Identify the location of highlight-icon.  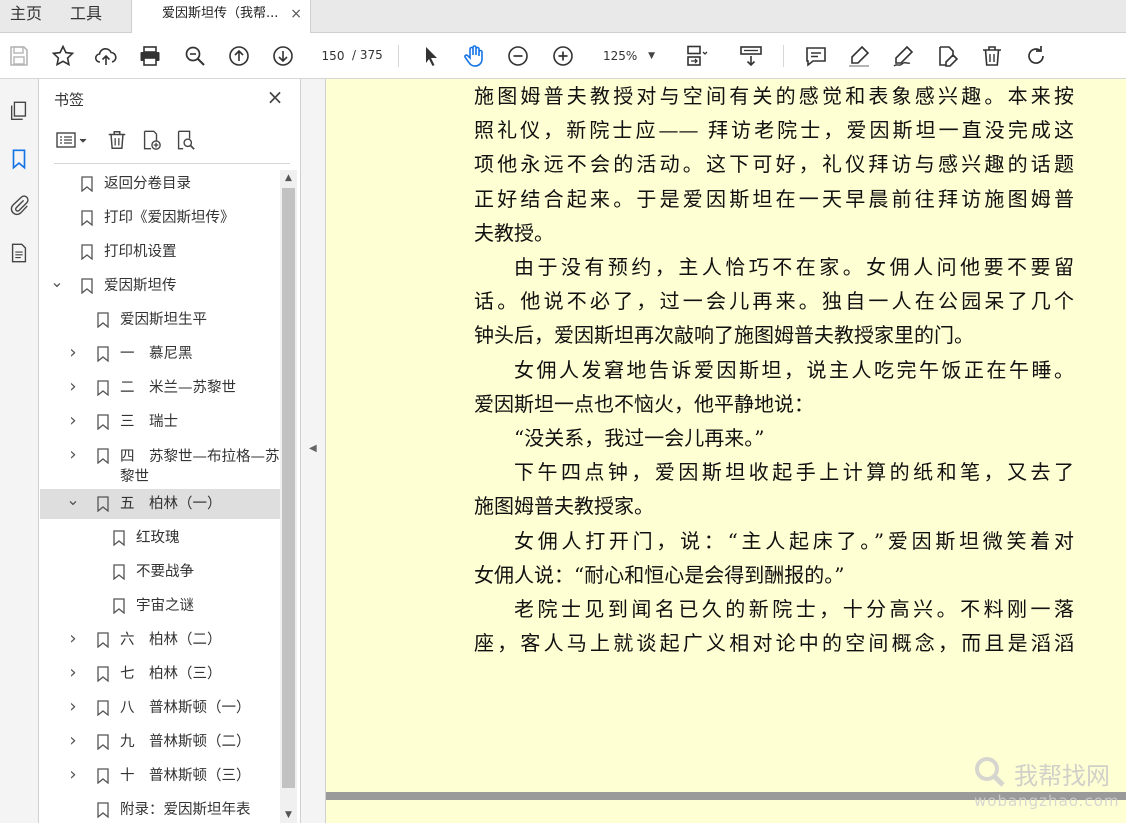
(859, 56).